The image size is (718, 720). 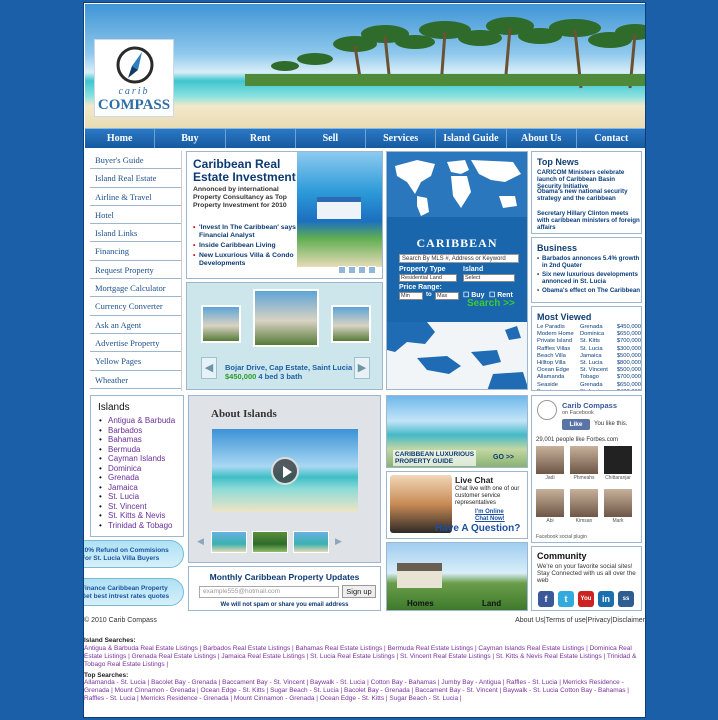 I want to click on sidebar-item-island-links: Island Links, so click(x=135, y=233).